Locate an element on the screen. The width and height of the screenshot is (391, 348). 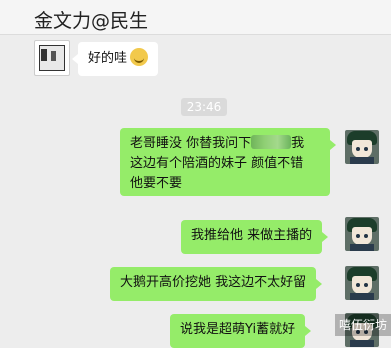
chat-header: 金文力@民生 is located at coordinates (195, 17).